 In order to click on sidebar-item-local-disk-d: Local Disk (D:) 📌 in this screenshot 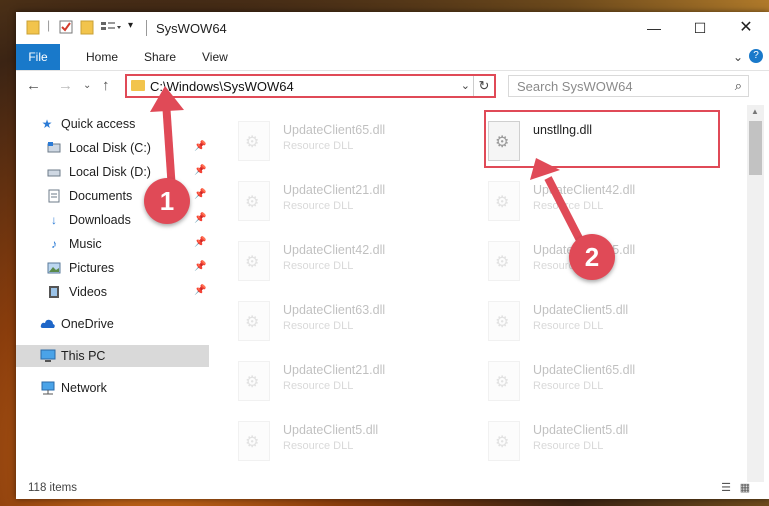, I will do `click(112, 172)`.